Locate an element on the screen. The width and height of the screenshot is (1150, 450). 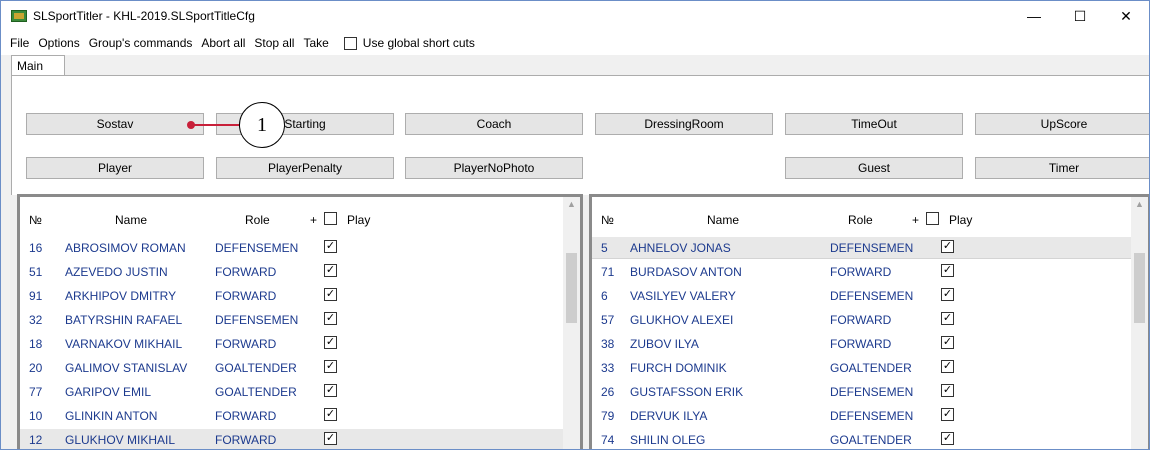
timer-button: Timer is located at coordinates (1062, 168).